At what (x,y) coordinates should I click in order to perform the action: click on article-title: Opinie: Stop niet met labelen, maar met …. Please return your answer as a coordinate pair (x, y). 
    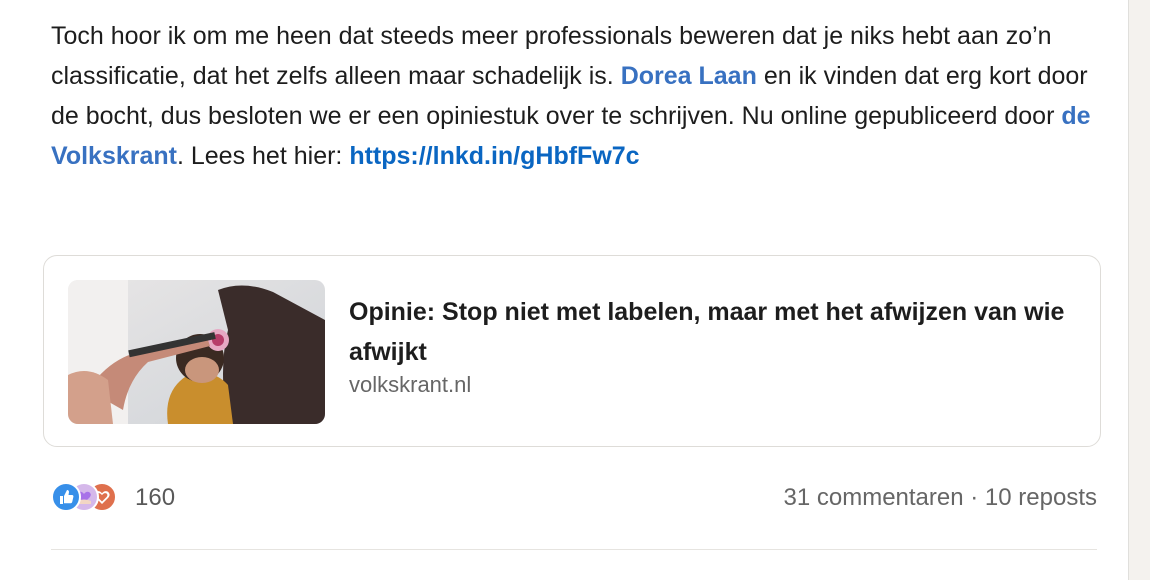
    Looking at the image, I should click on (709, 332).